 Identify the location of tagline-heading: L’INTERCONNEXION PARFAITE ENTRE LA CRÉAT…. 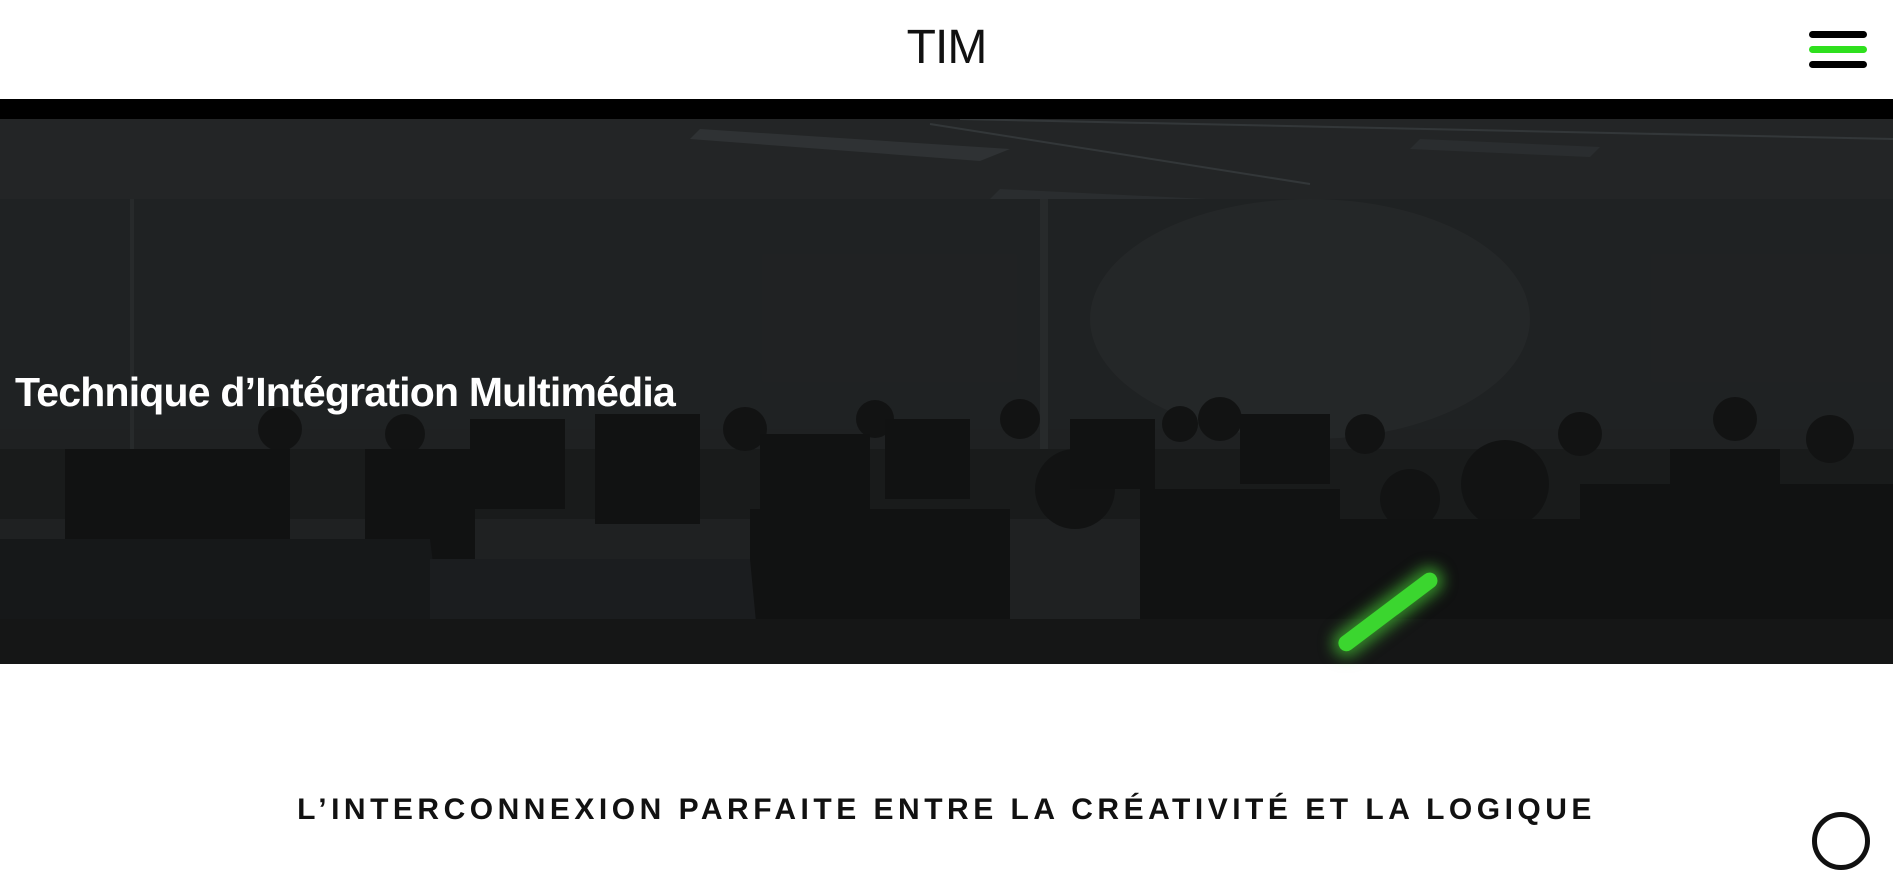
(946, 809).